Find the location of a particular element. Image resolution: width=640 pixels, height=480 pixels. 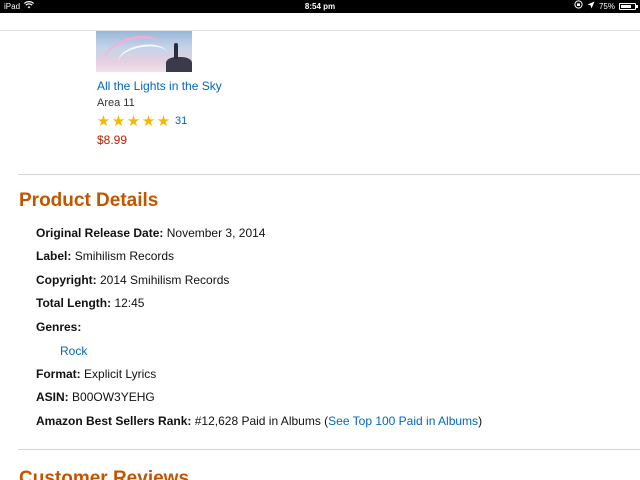

format-label: Format: is located at coordinates (58, 374).